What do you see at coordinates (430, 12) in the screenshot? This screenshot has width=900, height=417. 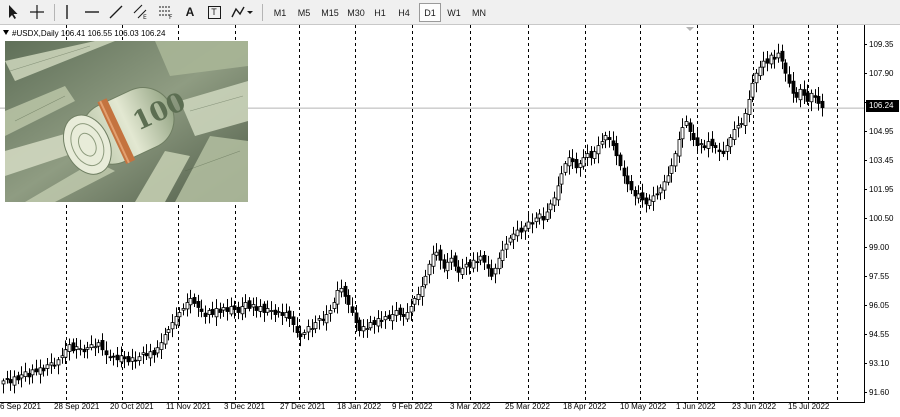 I see `timeframe-d1-button: D1` at bounding box center [430, 12].